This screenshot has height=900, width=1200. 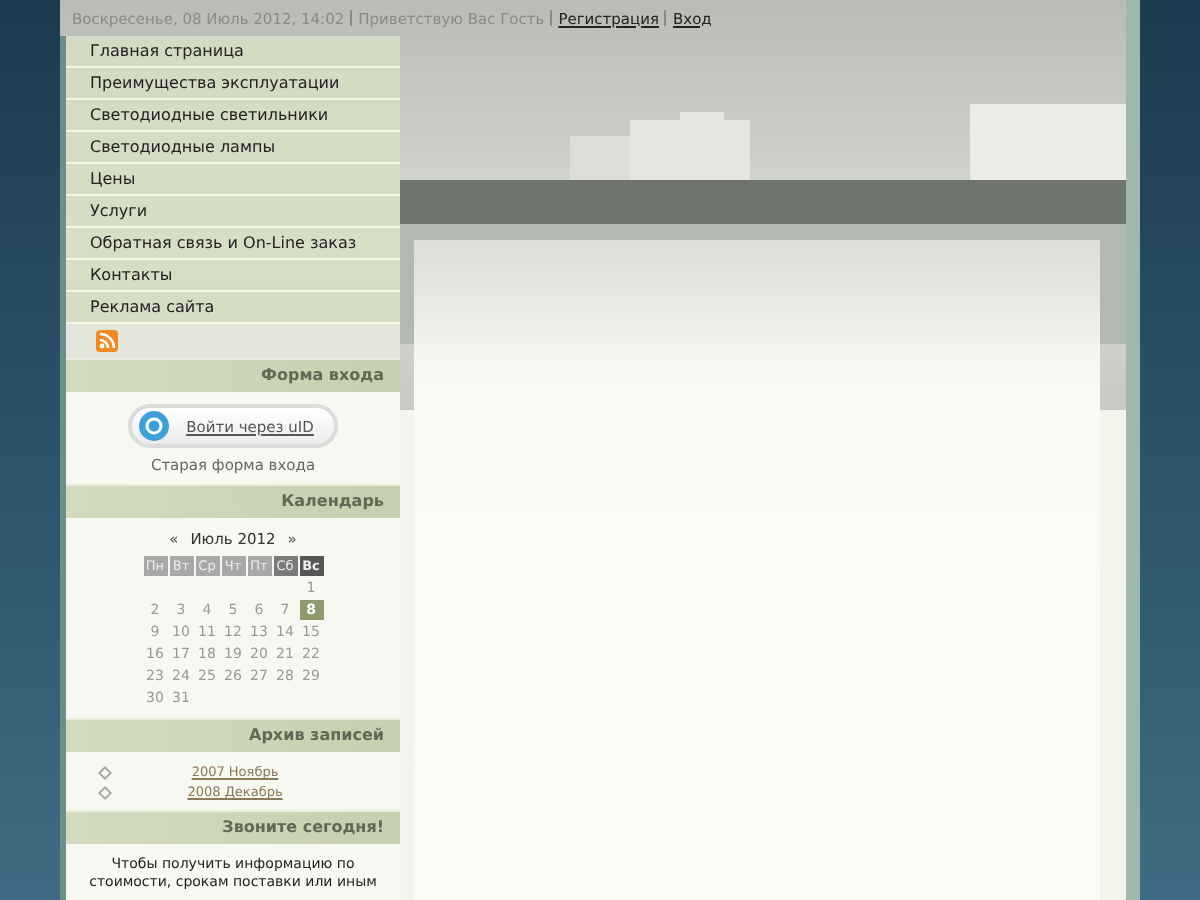 I want to click on menu-item: Услуги, so click(x=233, y=212).